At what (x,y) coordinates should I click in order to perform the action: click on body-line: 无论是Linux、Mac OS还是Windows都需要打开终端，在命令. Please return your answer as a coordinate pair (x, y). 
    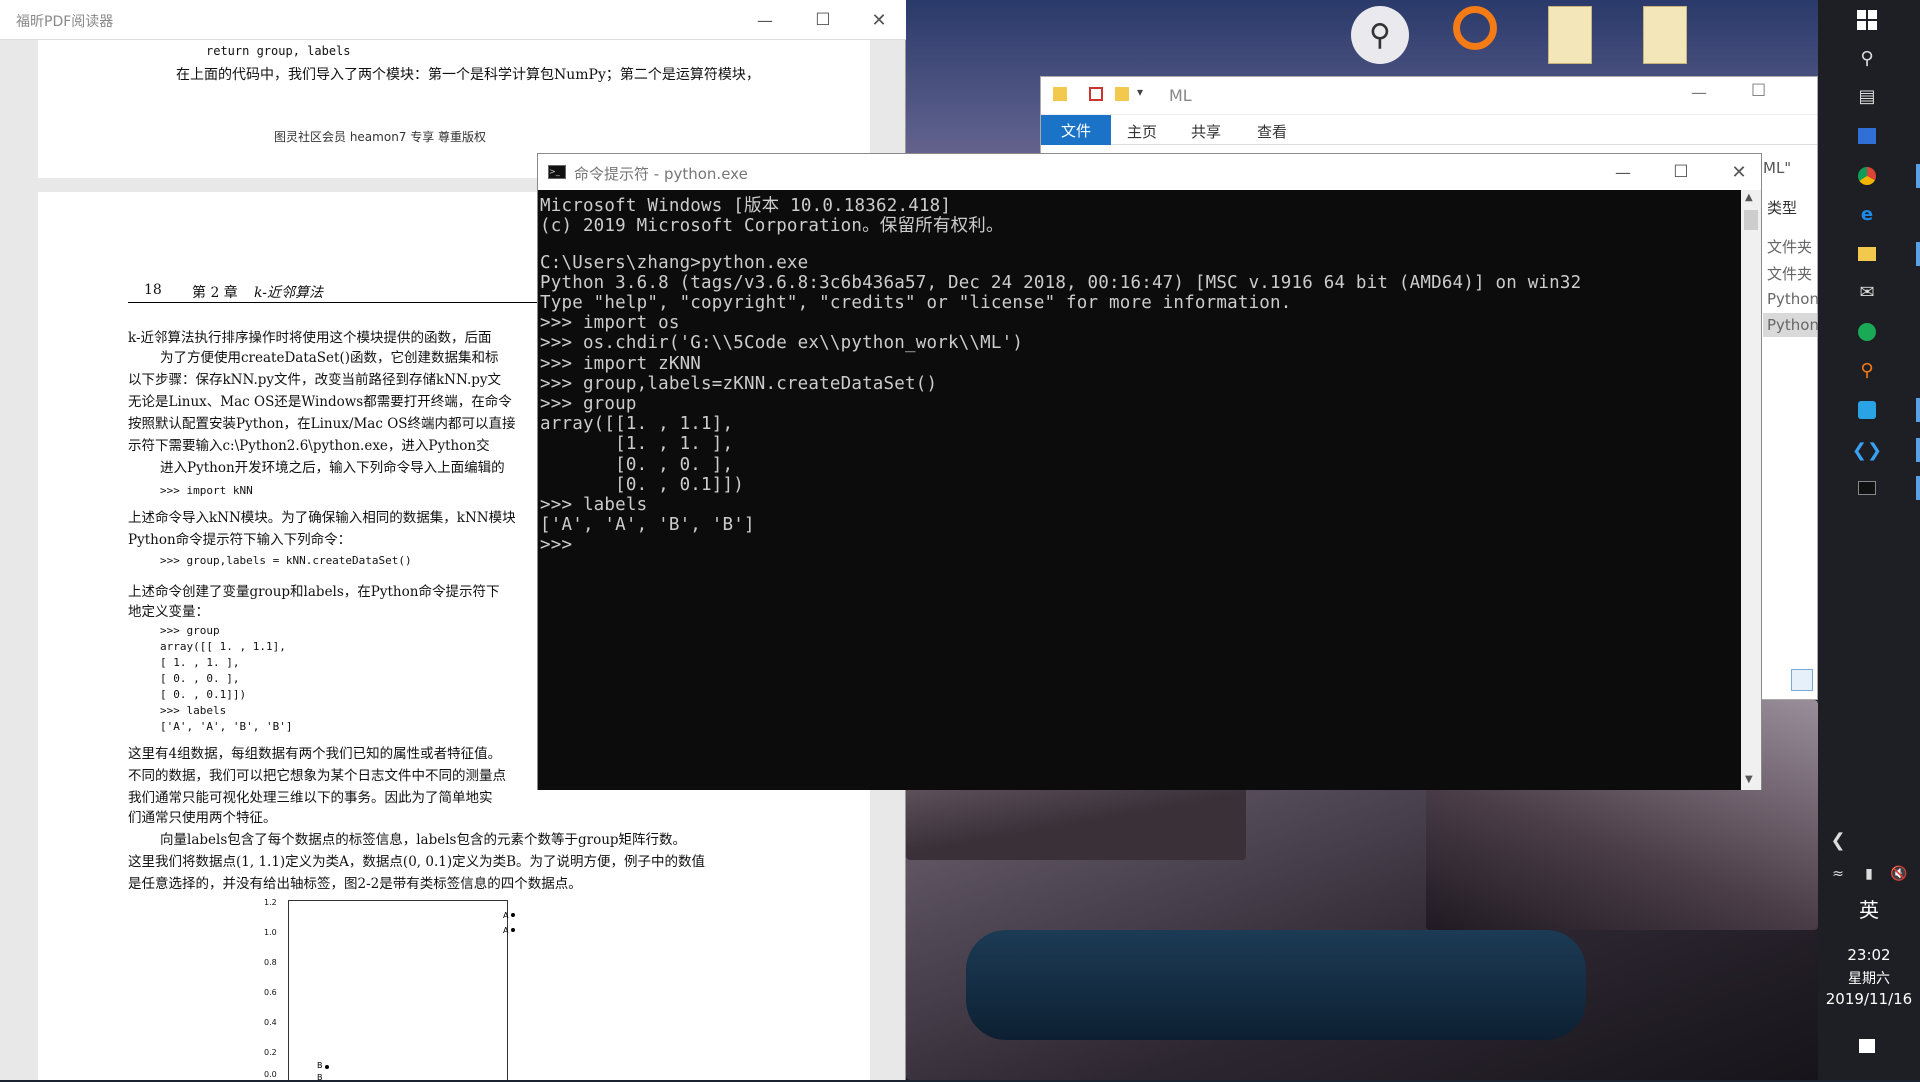
    Looking at the image, I should click on (320, 402).